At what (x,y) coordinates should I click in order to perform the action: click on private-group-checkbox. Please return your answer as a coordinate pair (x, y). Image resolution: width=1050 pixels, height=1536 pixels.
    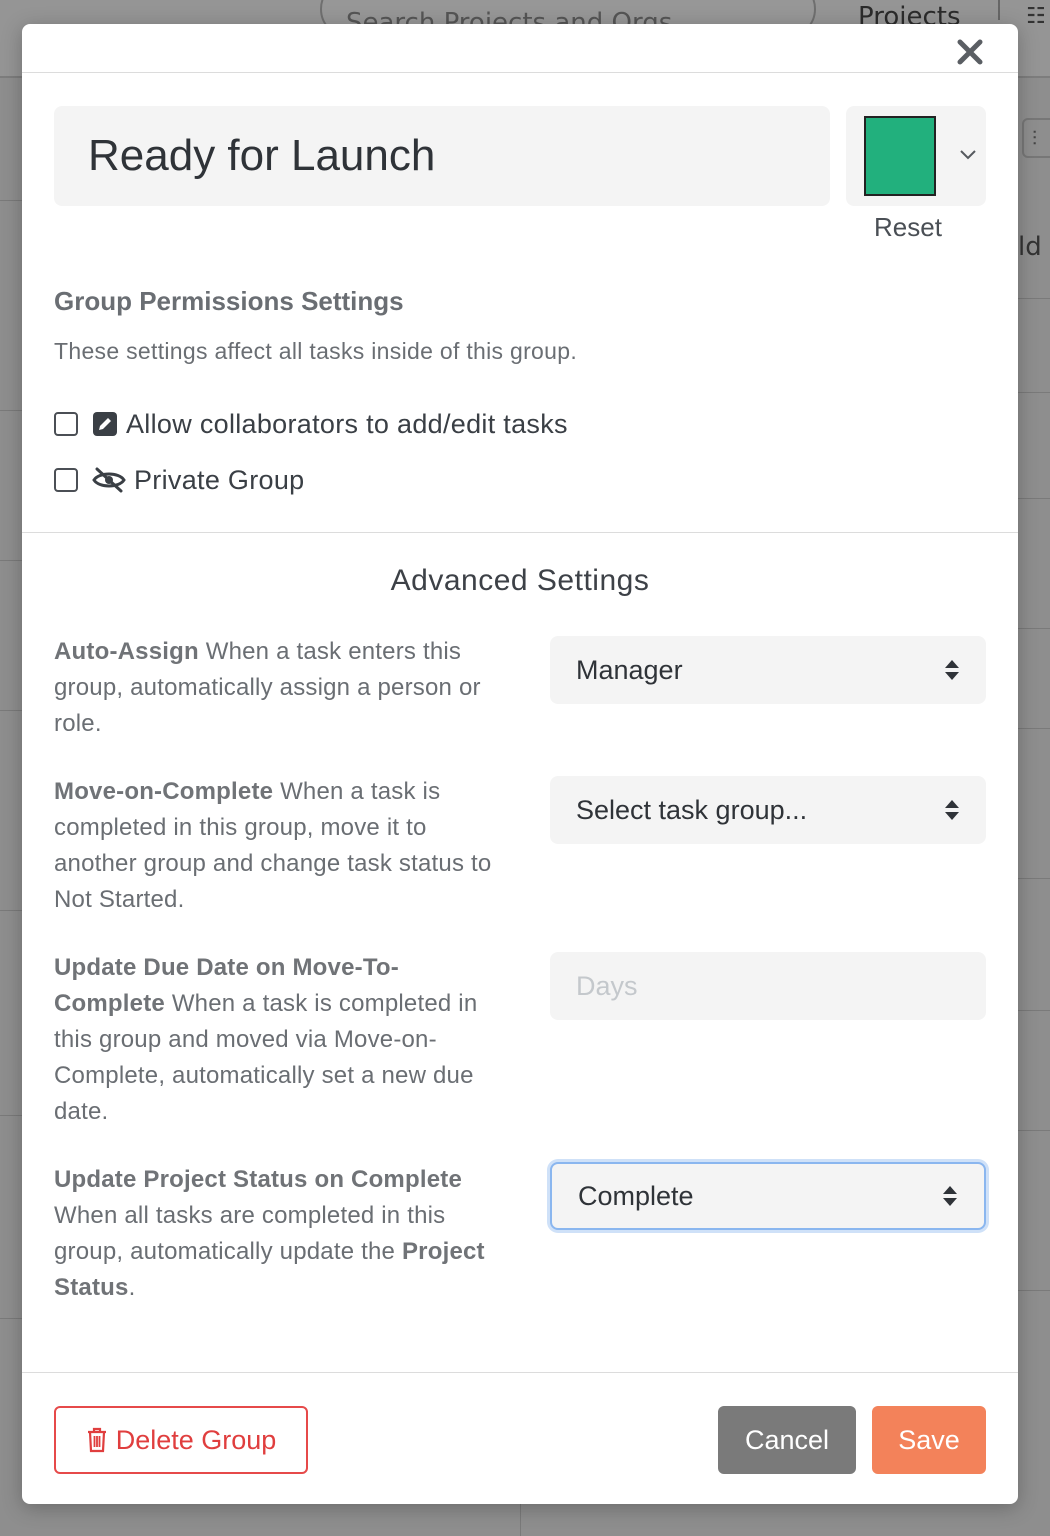
    Looking at the image, I should click on (66, 480).